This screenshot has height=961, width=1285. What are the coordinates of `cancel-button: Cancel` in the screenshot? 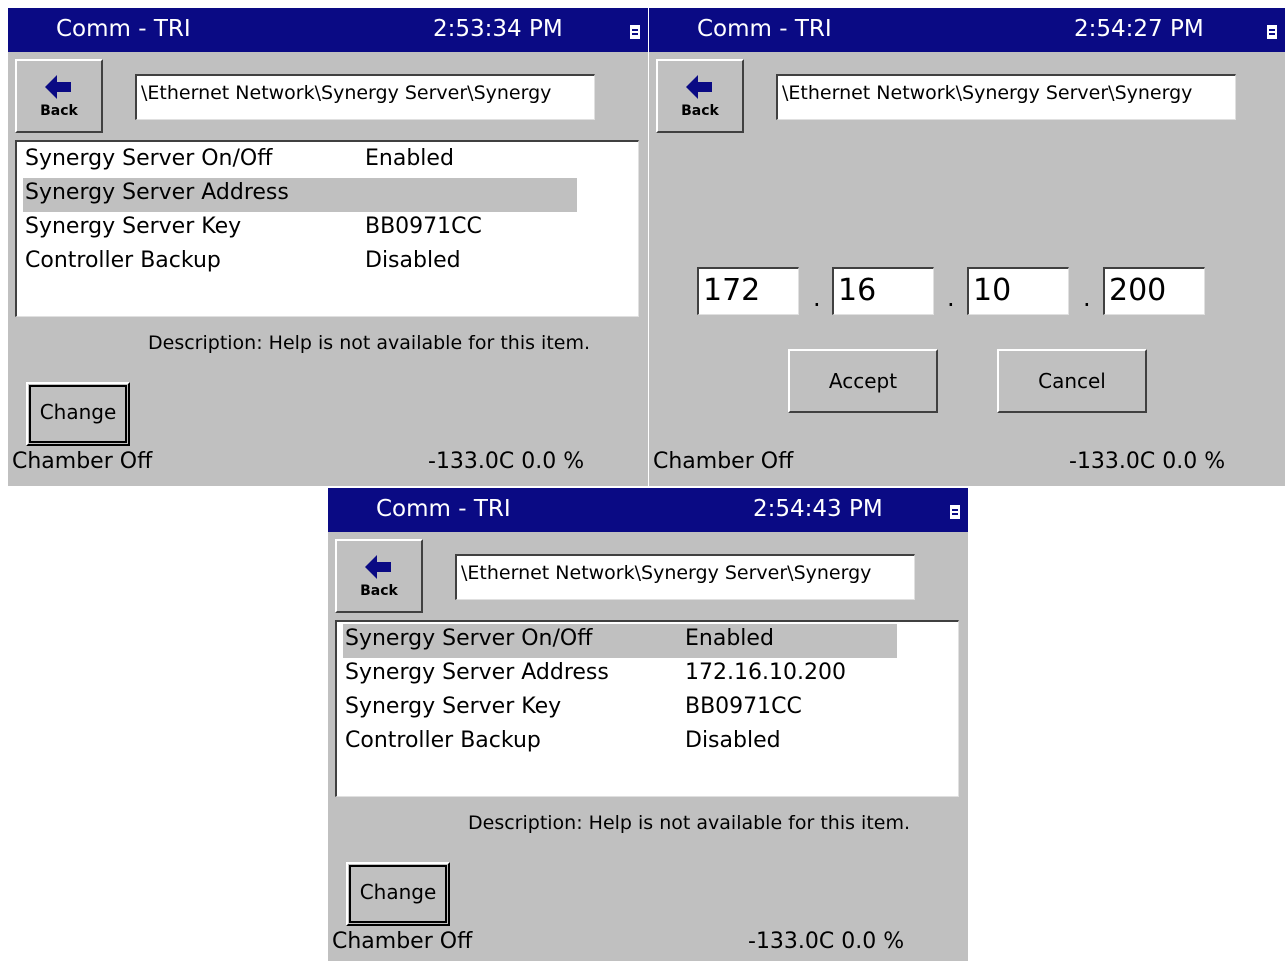 It's located at (1072, 381).